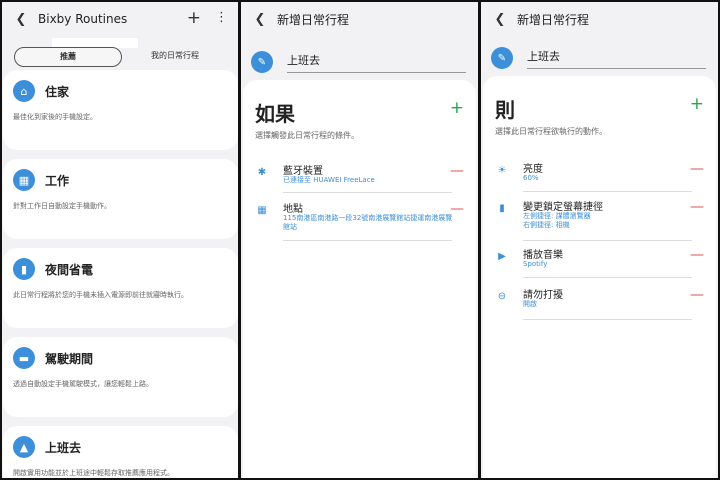 Image resolution: width=720 pixels, height=480 pixels. Describe the element at coordinates (68, 57) in the screenshot. I see `tab-recommended: 推薦` at that location.